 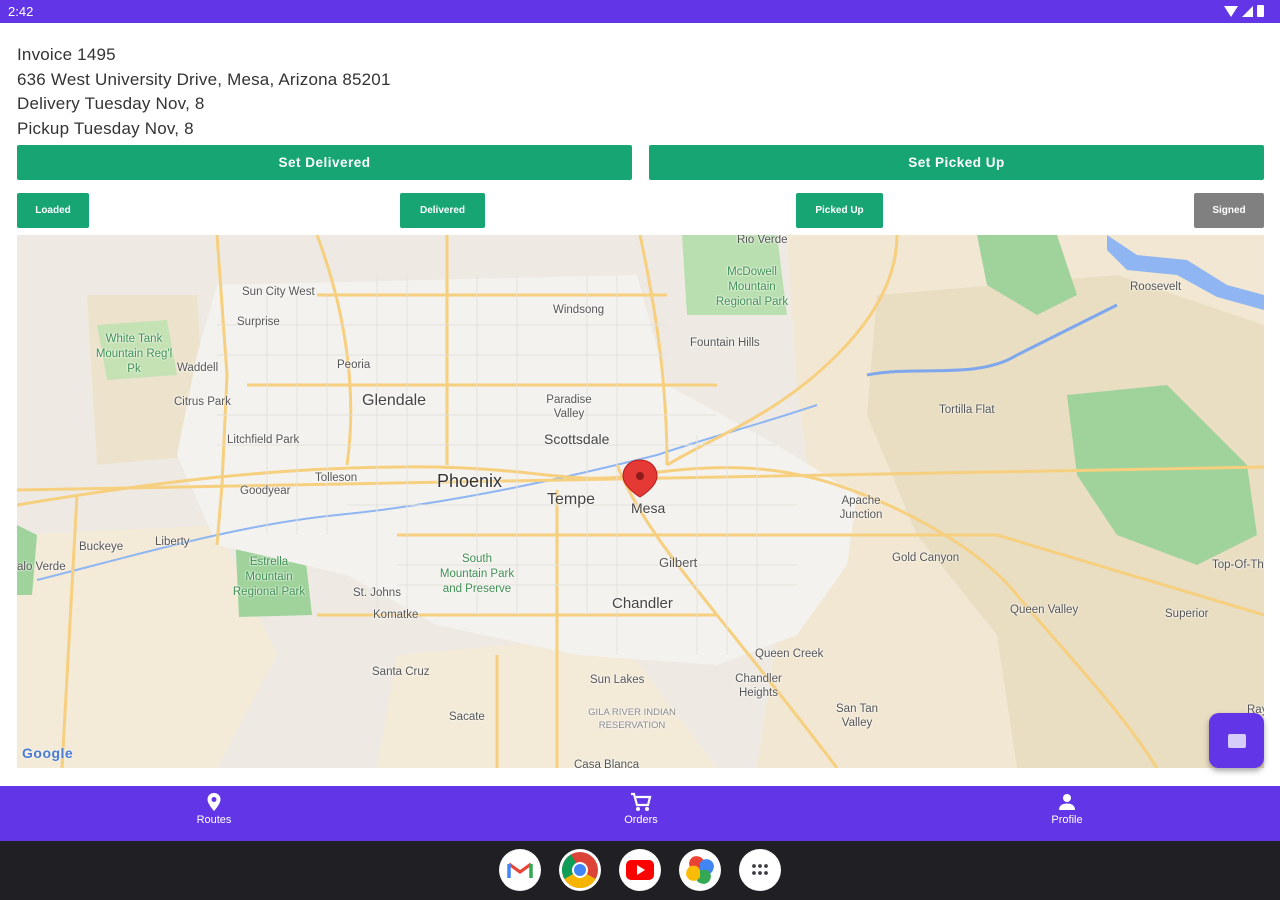 I want to click on nav-routes: Routes, so click(x=214, y=809).